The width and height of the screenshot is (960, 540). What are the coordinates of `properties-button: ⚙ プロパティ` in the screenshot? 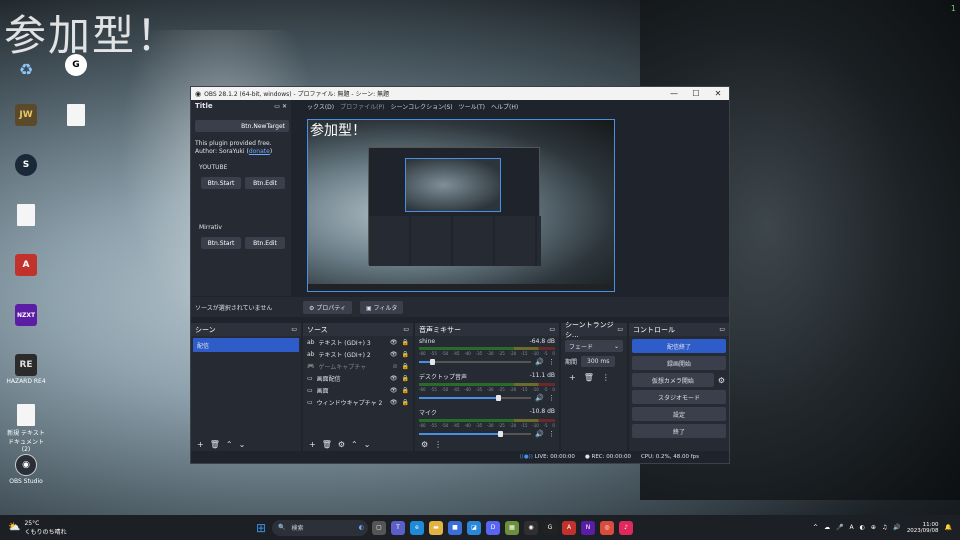 It's located at (327, 307).